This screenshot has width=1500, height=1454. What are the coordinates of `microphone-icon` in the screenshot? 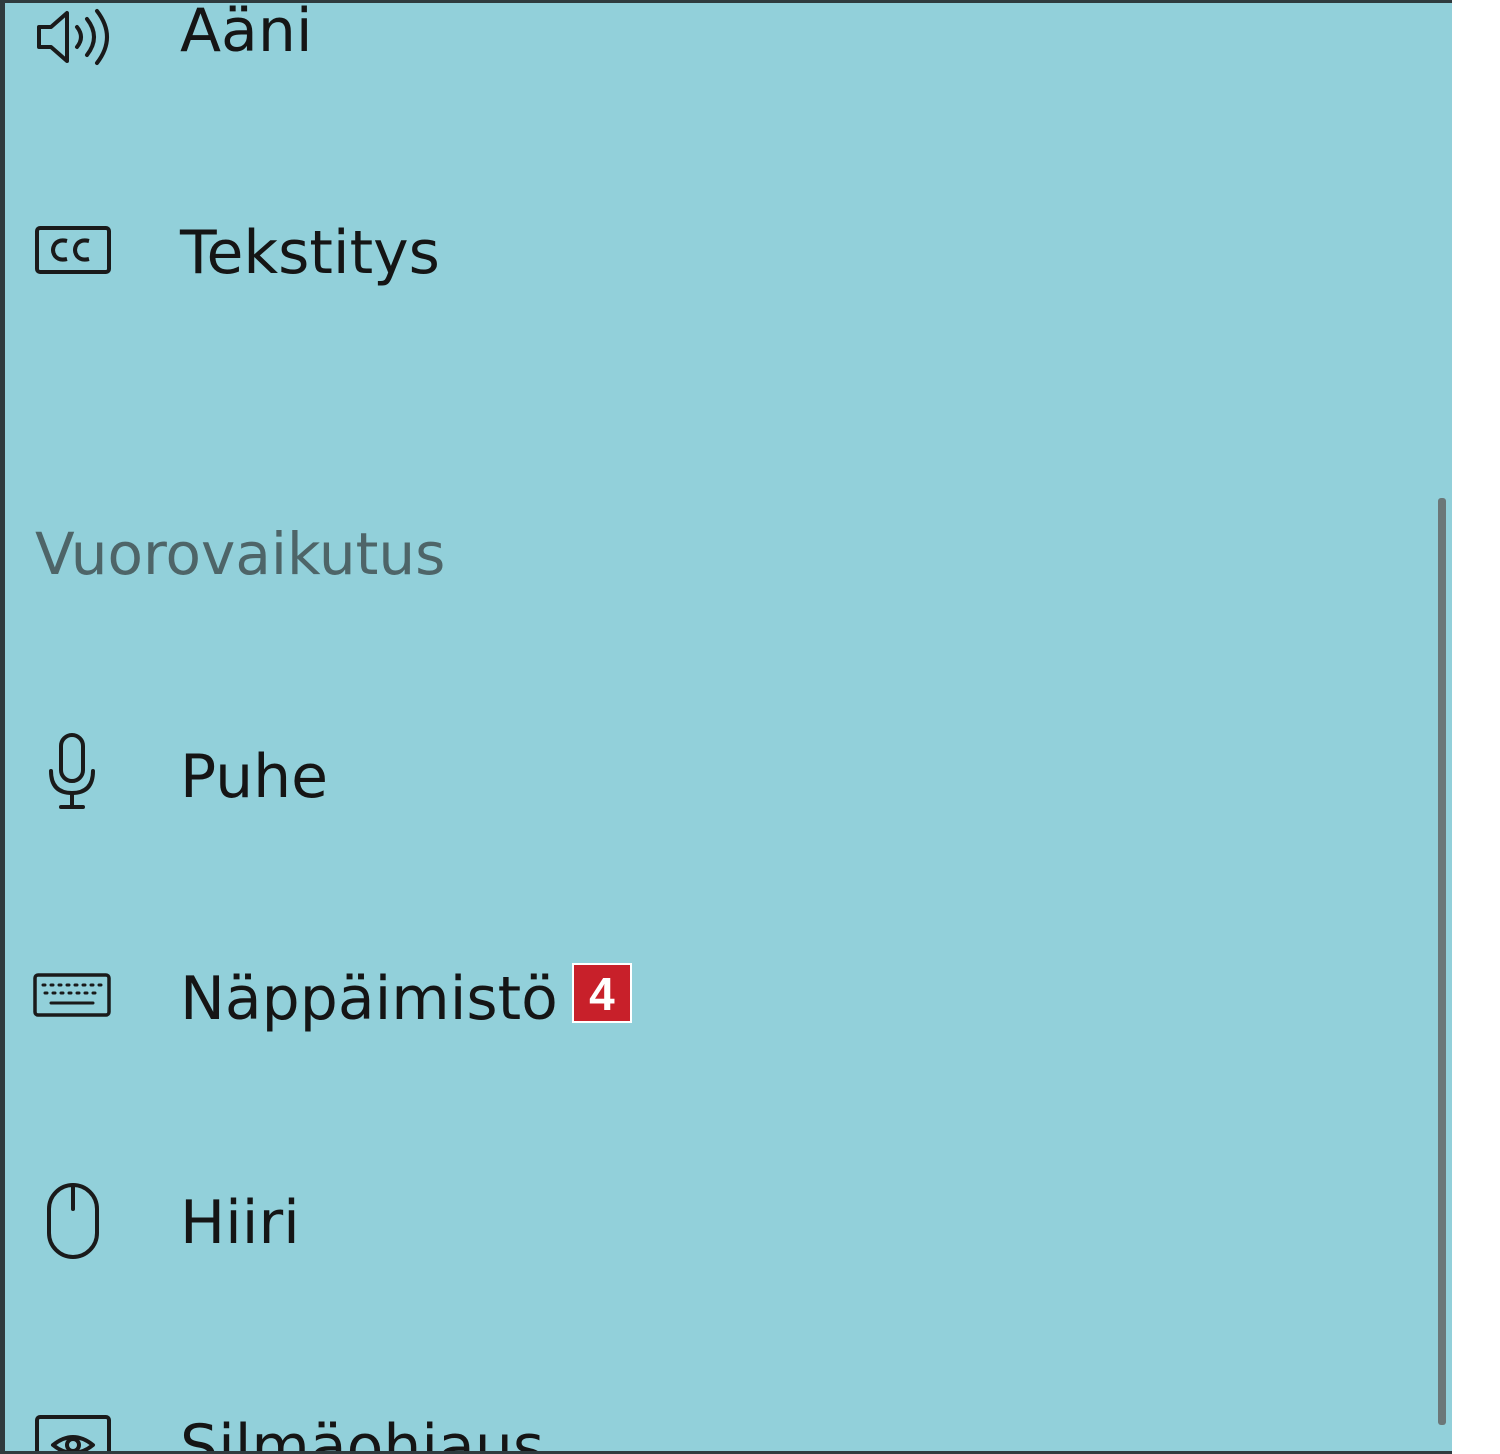 It's located at (73, 773).